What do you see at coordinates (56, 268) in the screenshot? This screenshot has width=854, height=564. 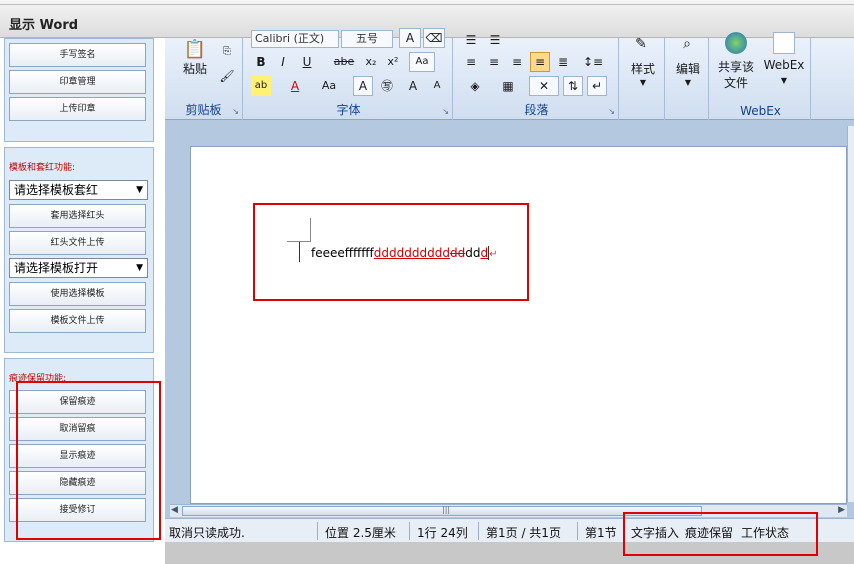 I see `open-template-select-value: 请选择模板打开` at bounding box center [56, 268].